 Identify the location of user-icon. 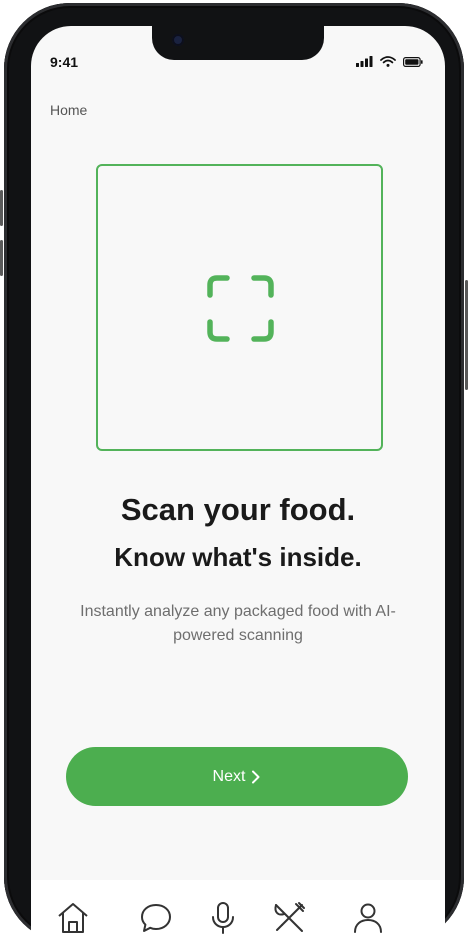
(368, 918).